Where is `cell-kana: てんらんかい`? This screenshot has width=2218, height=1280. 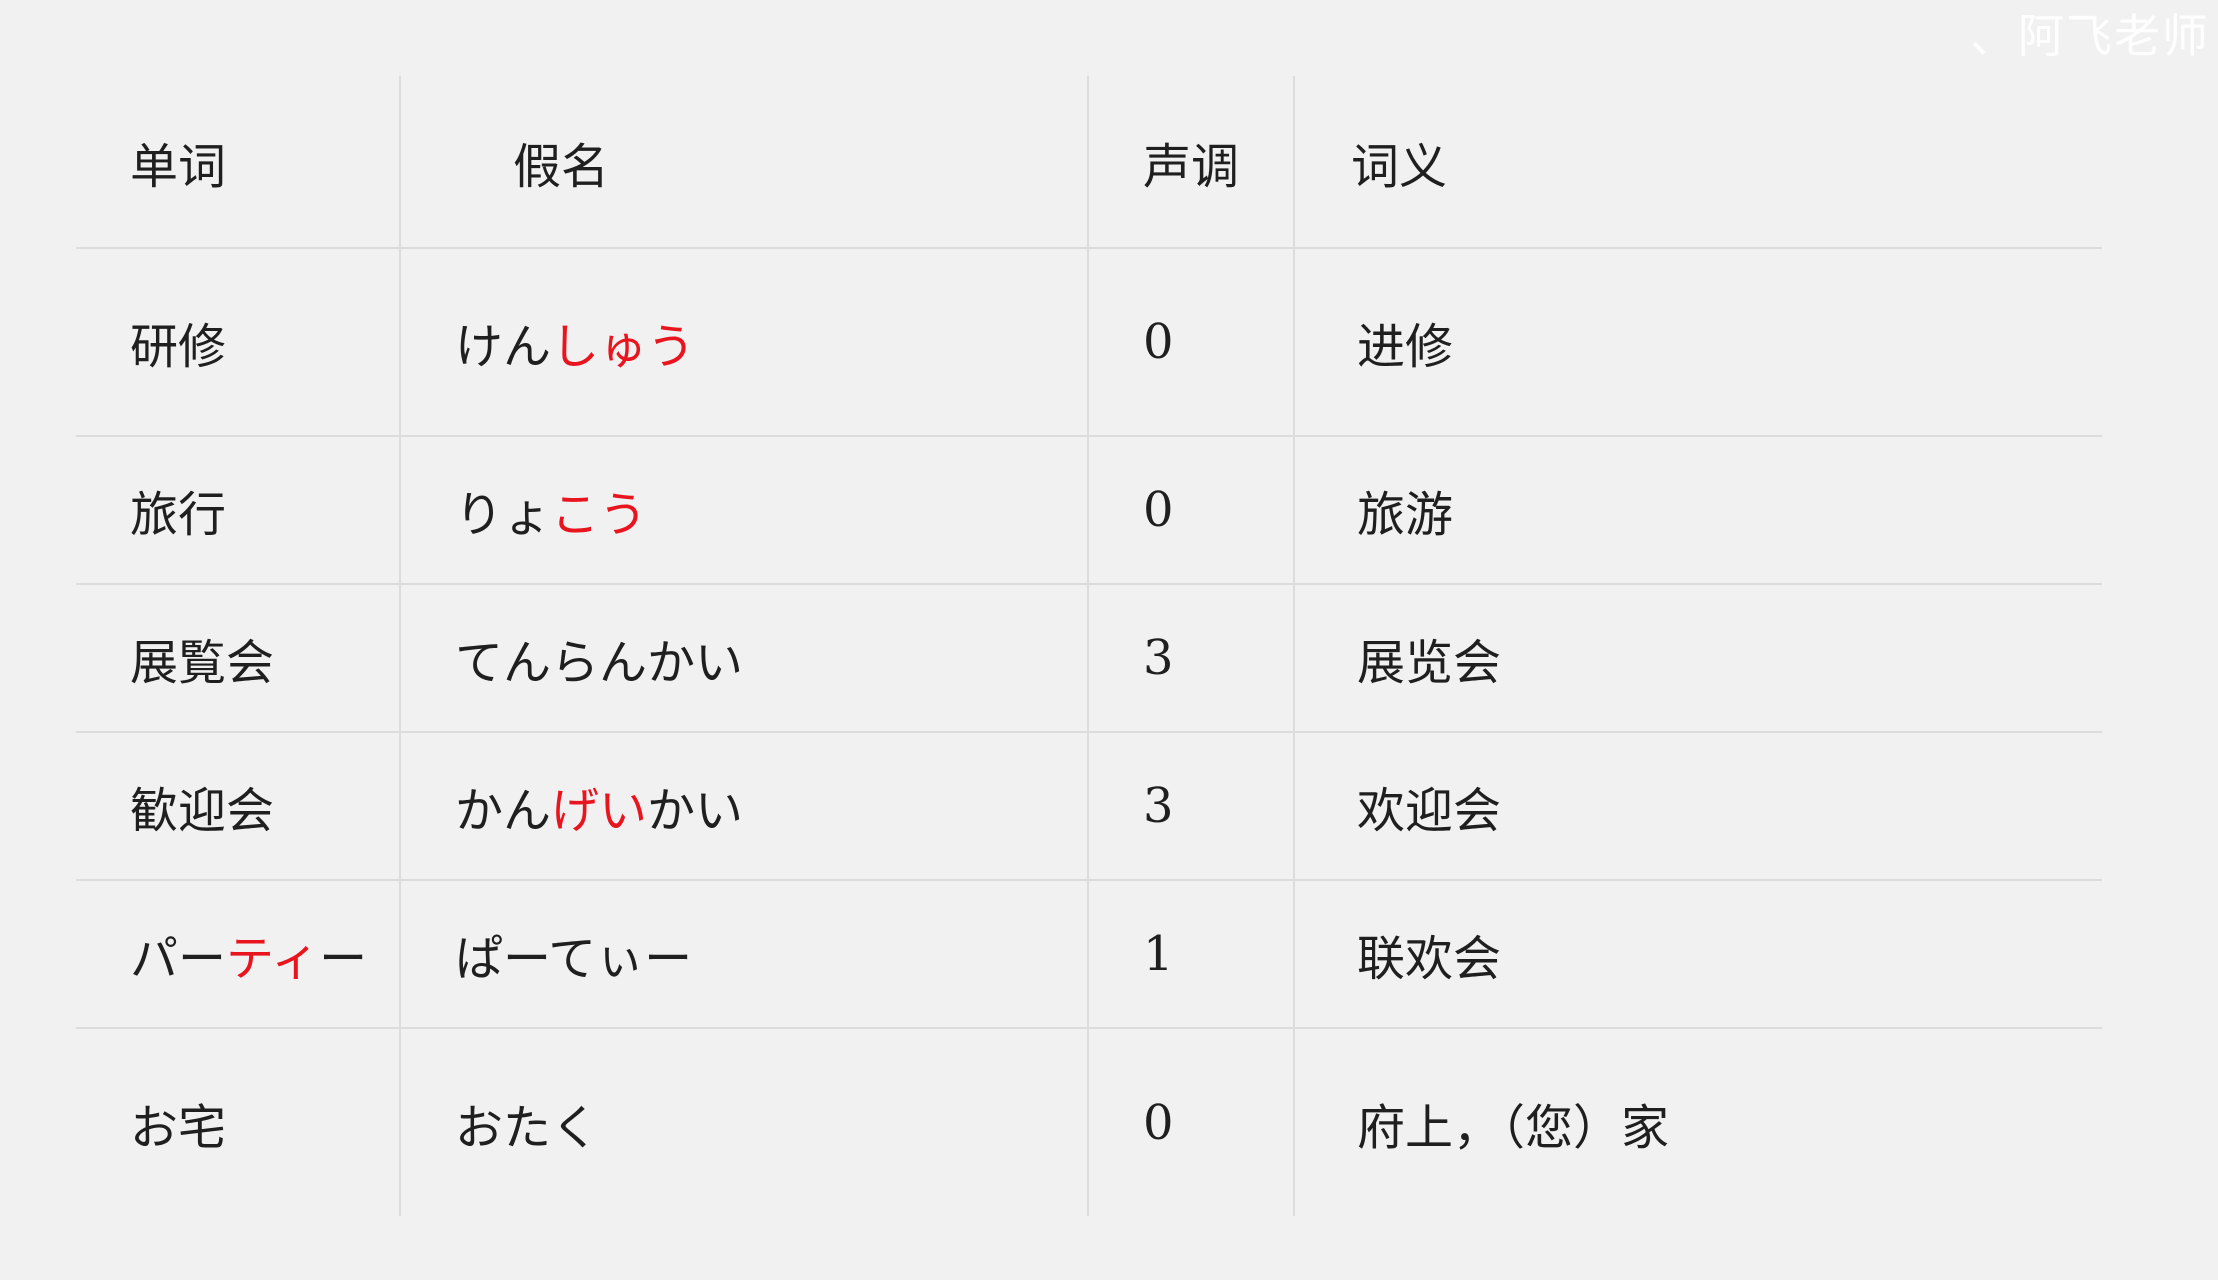
cell-kana: てんらんかい is located at coordinates (743, 657).